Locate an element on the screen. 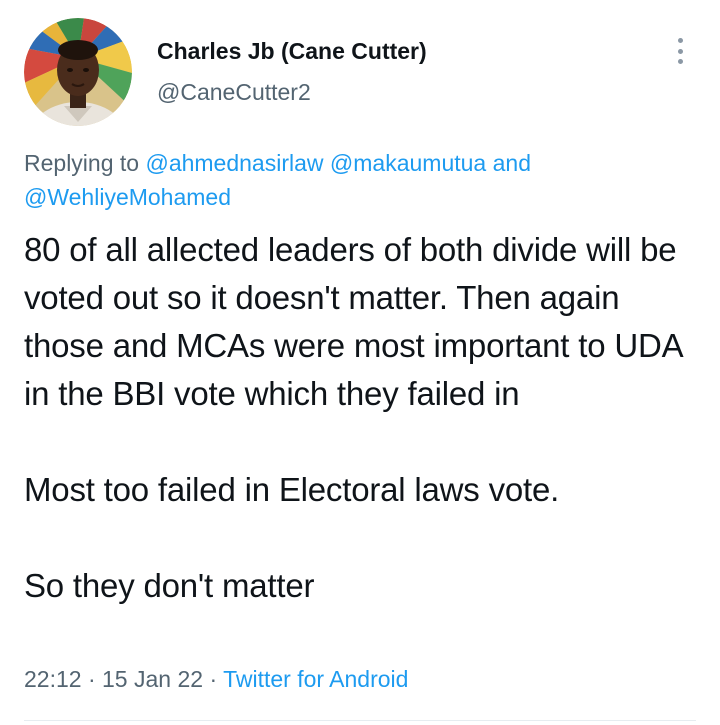  avatar is located at coordinates (78, 72).